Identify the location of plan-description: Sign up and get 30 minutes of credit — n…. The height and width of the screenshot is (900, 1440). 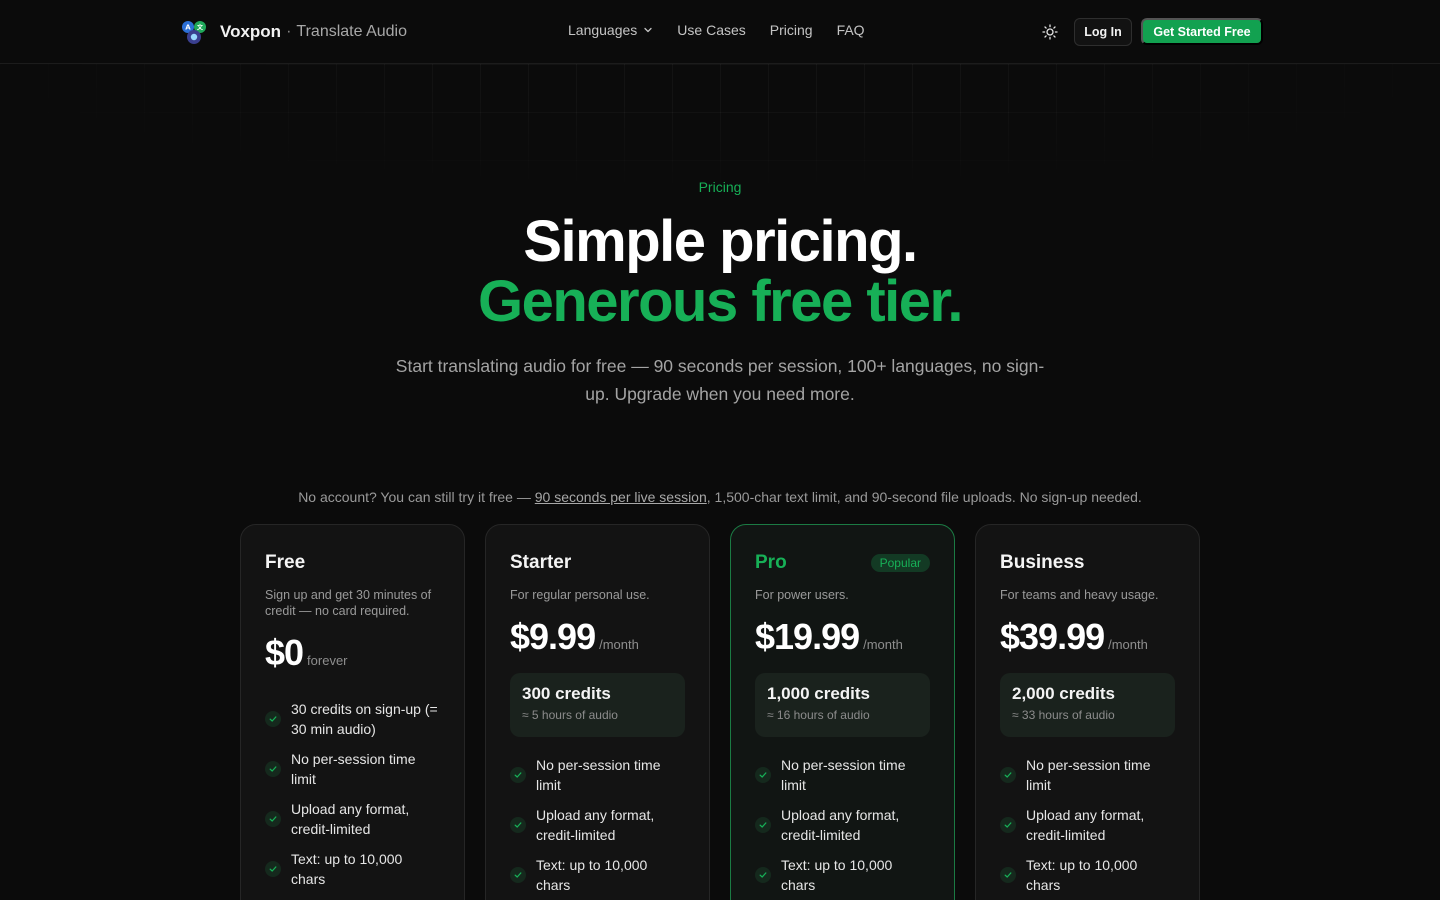
(348, 603).